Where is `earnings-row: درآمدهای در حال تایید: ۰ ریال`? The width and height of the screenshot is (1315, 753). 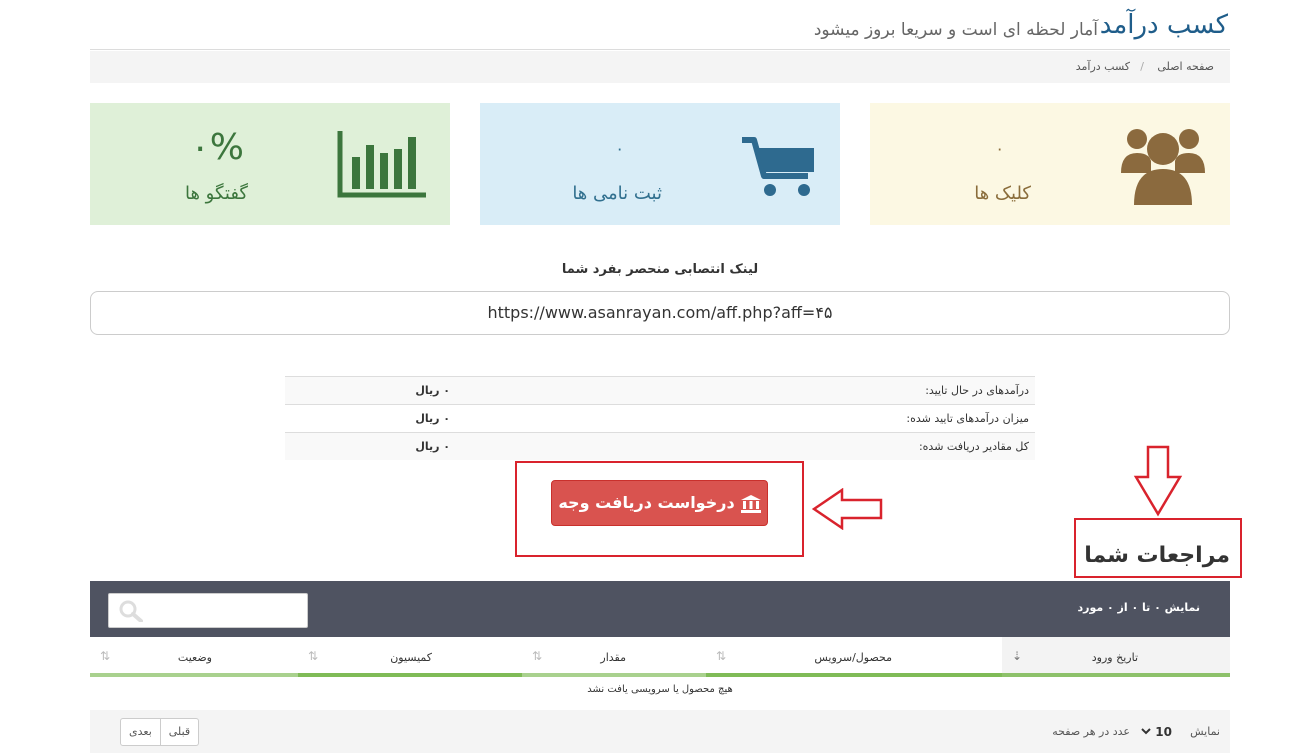
earnings-row: درآمدهای در حال تایید: ۰ ریال is located at coordinates (660, 390).